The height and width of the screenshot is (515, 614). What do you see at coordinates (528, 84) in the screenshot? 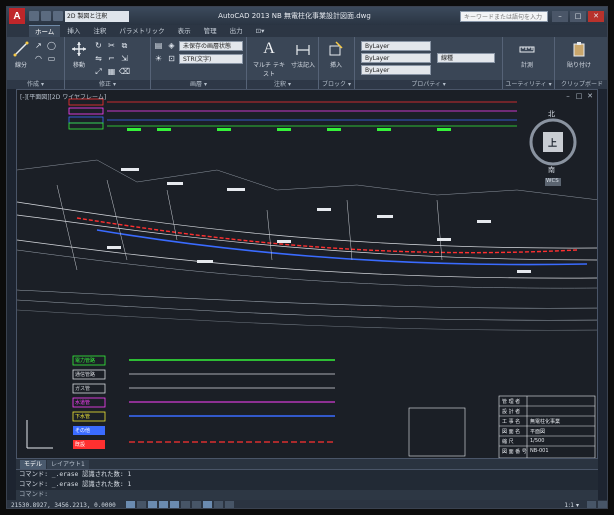
I see `panel-utilities-title: ユーティリティ ▾` at bounding box center [528, 84].